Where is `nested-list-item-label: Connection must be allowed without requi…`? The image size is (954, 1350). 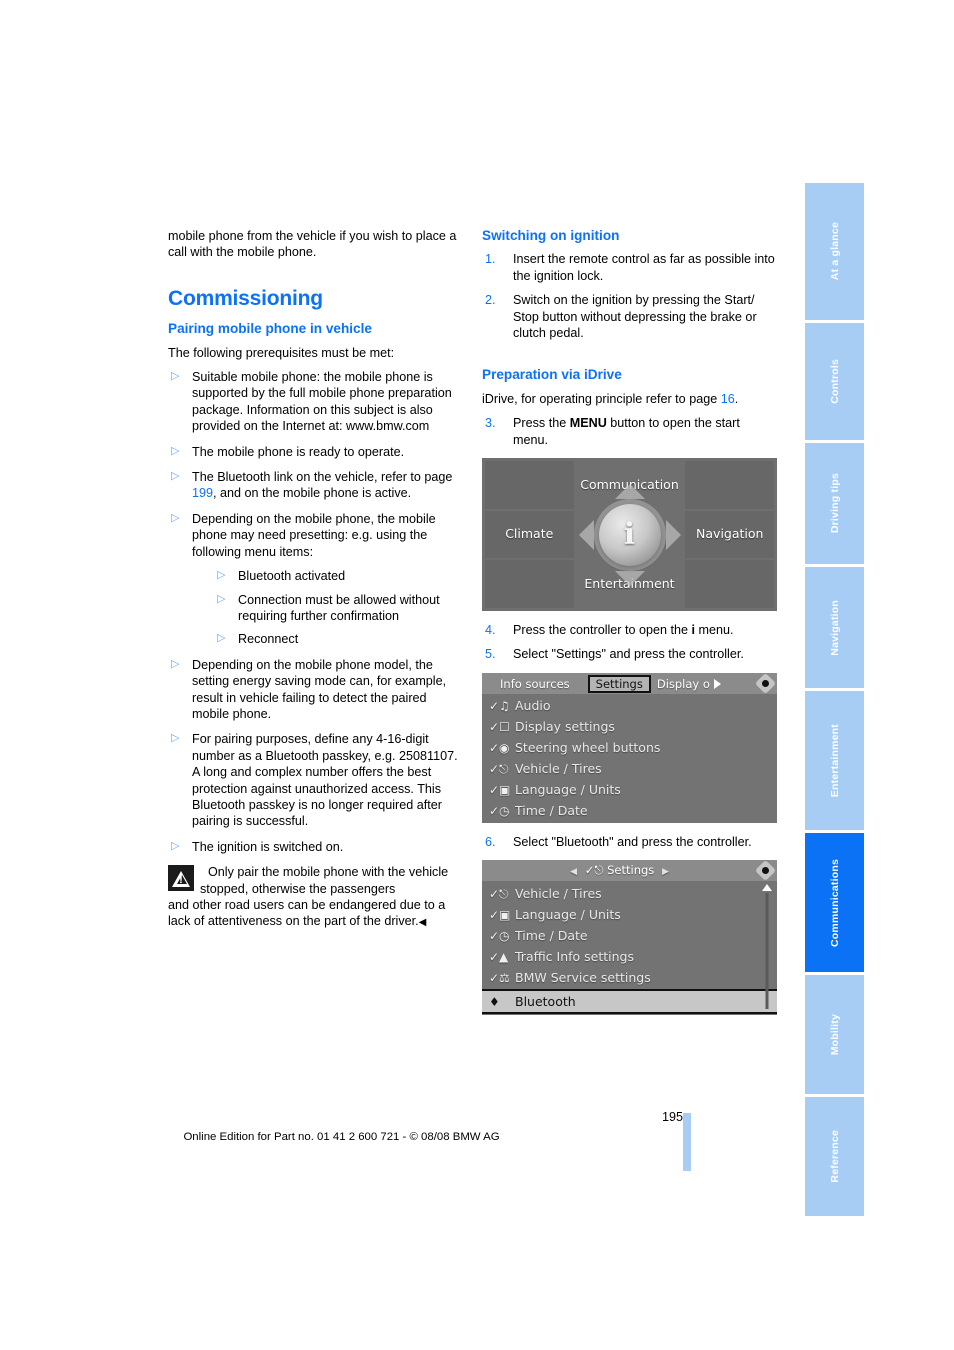 nested-list-item-label: Connection must be allowed without requi… is located at coordinates (339, 607).